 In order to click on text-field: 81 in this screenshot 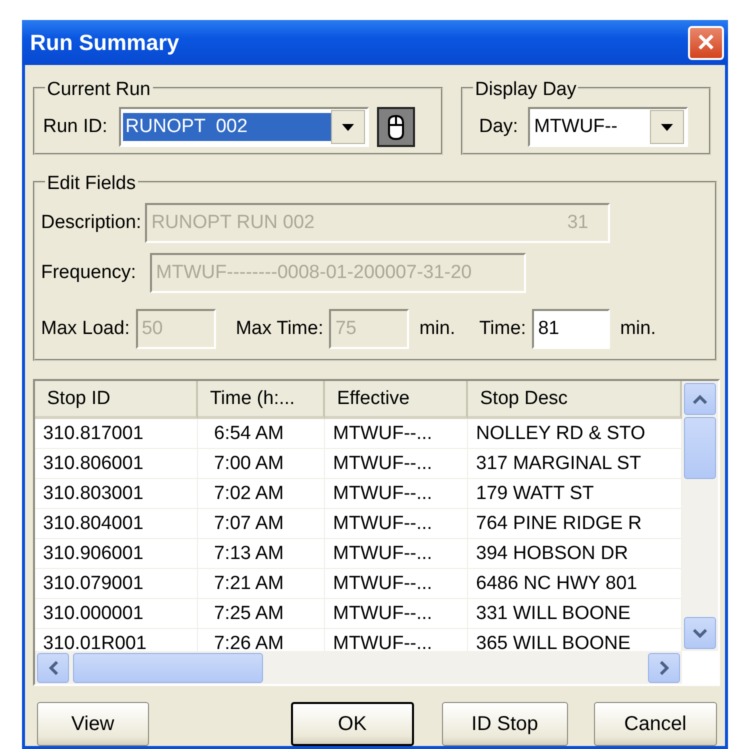, I will do `click(571, 329)`.